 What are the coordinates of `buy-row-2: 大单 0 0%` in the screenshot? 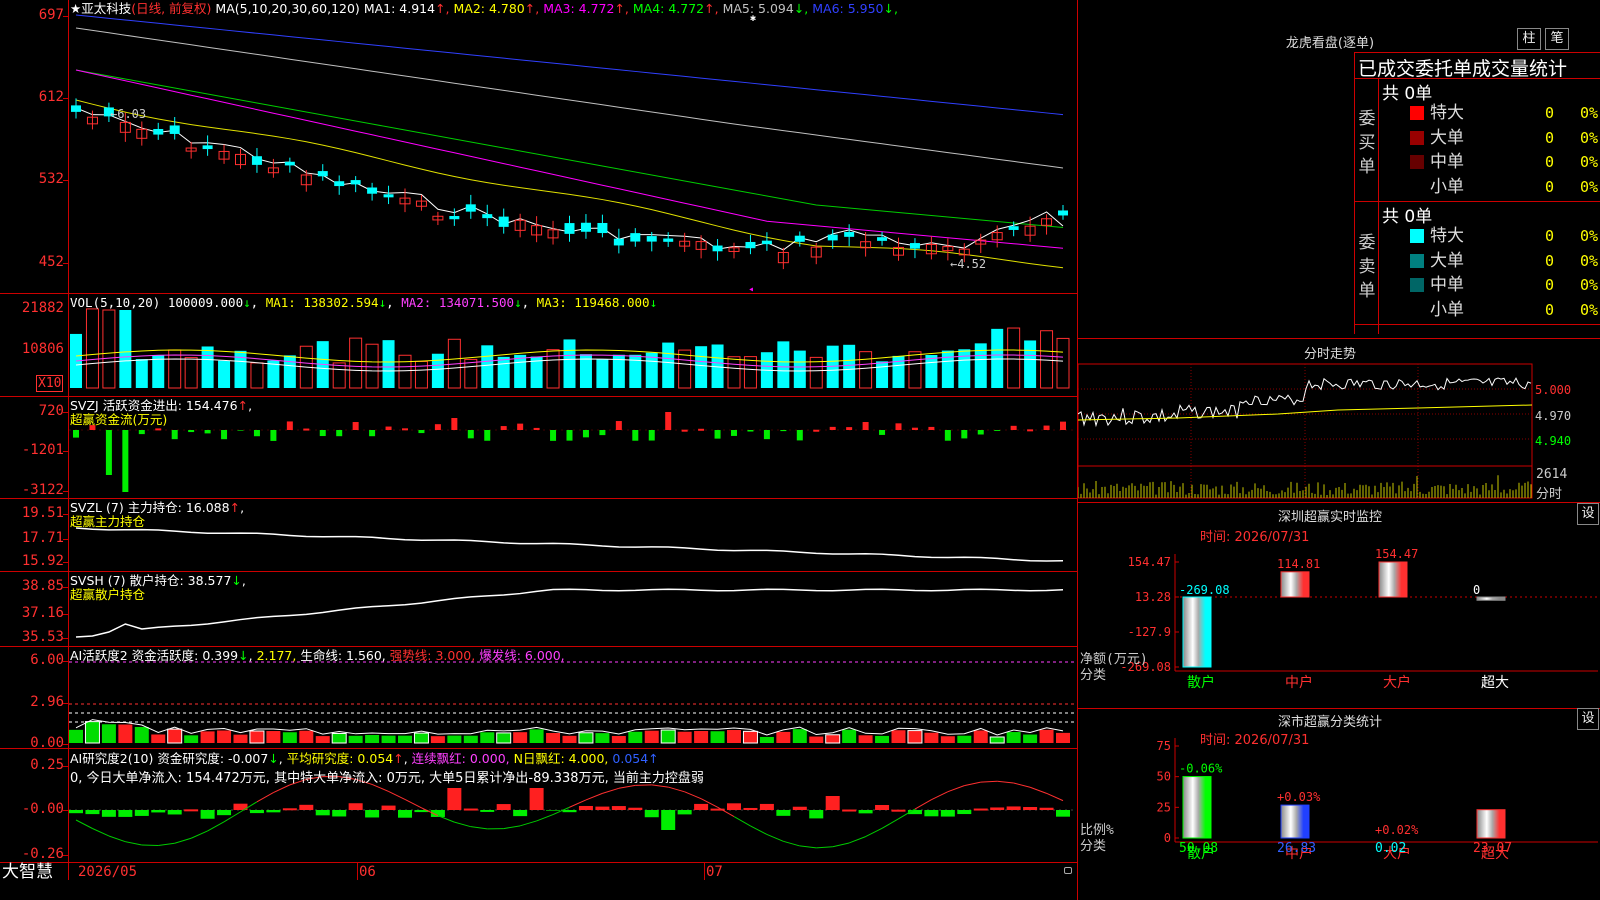 It's located at (1505, 138).